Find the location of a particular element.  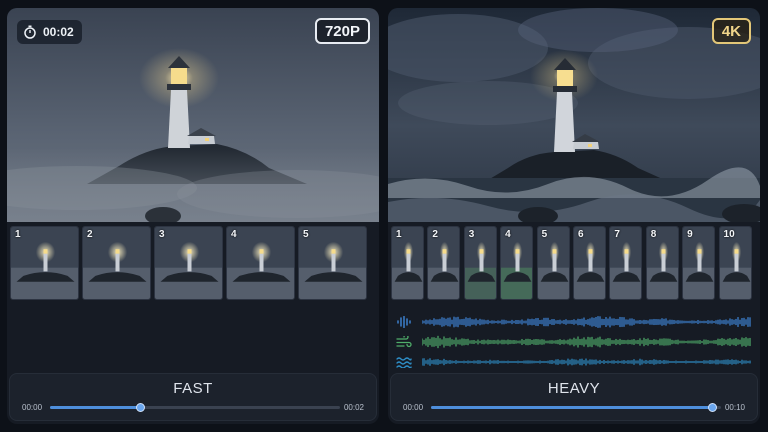

waveform-voice is located at coordinates (586, 322).